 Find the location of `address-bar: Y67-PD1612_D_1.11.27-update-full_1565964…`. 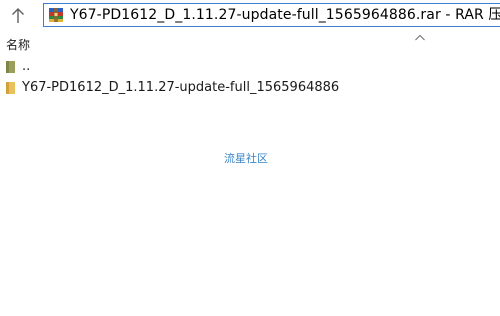

address-bar: Y67-PD1612_D_1.11.27-update-full_1565964… is located at coordinates (271, 15).